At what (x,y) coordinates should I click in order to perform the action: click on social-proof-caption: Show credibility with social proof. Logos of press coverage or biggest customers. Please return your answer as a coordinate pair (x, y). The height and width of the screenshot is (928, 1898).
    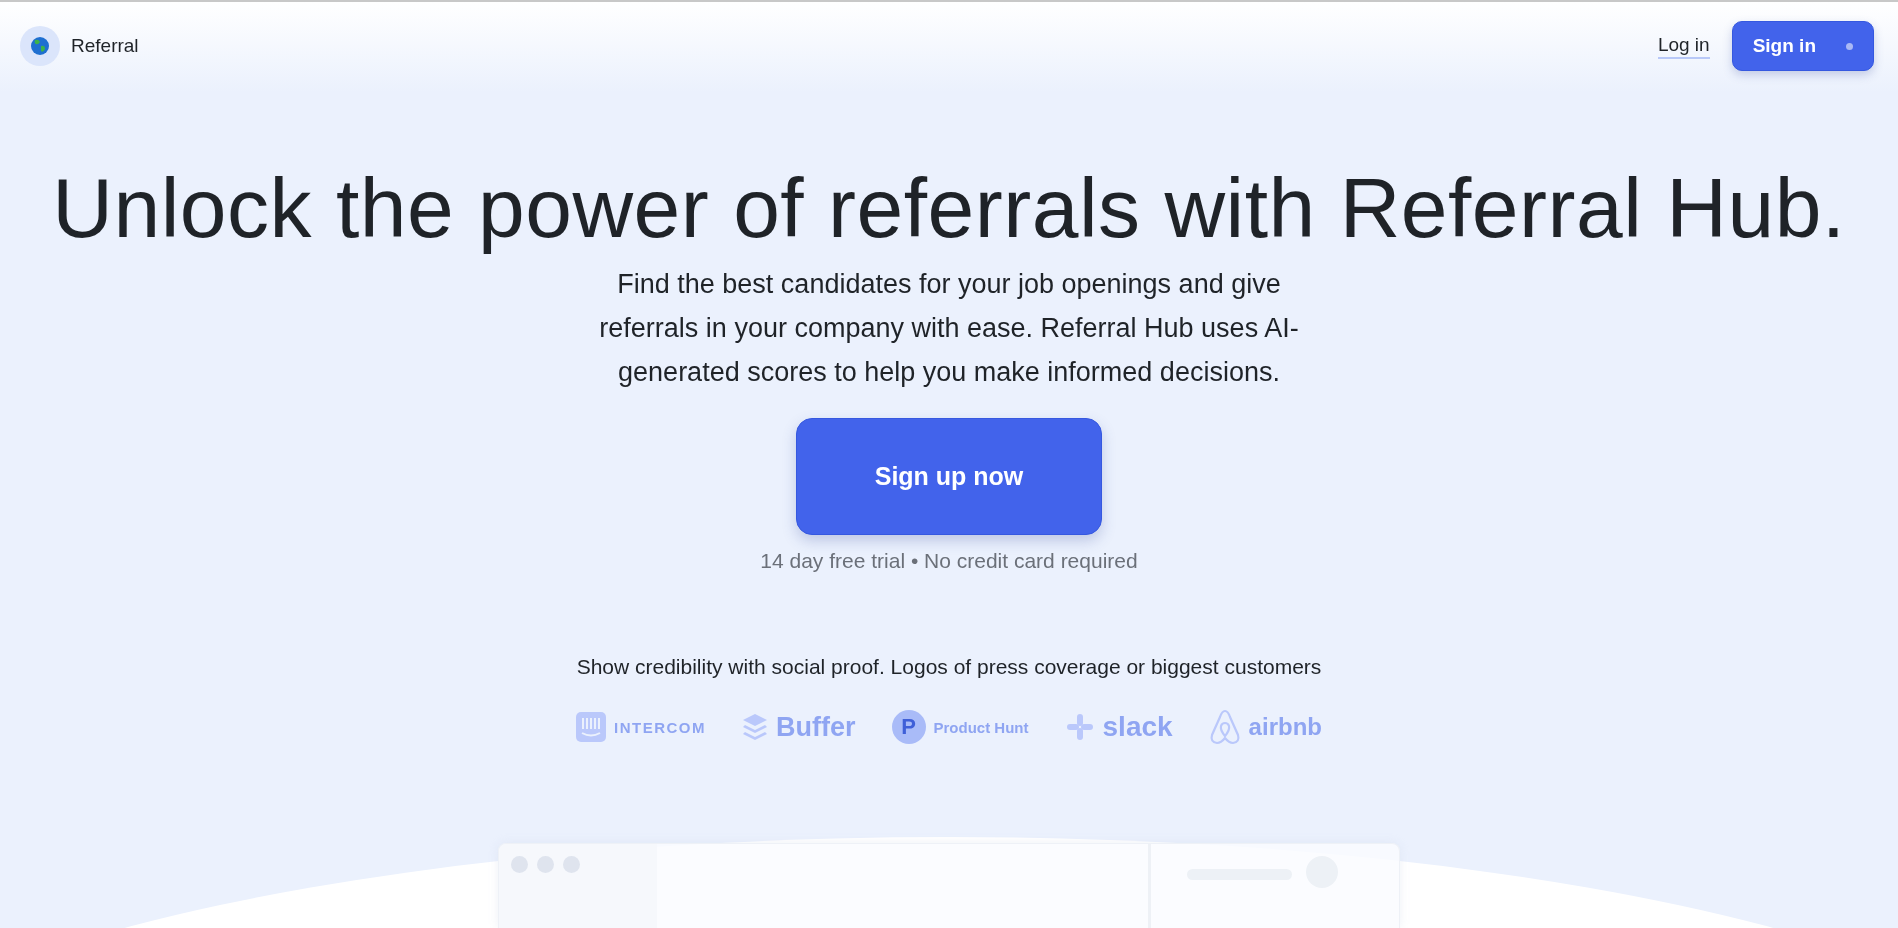
    Looking at the image, I should click on (949, 667).